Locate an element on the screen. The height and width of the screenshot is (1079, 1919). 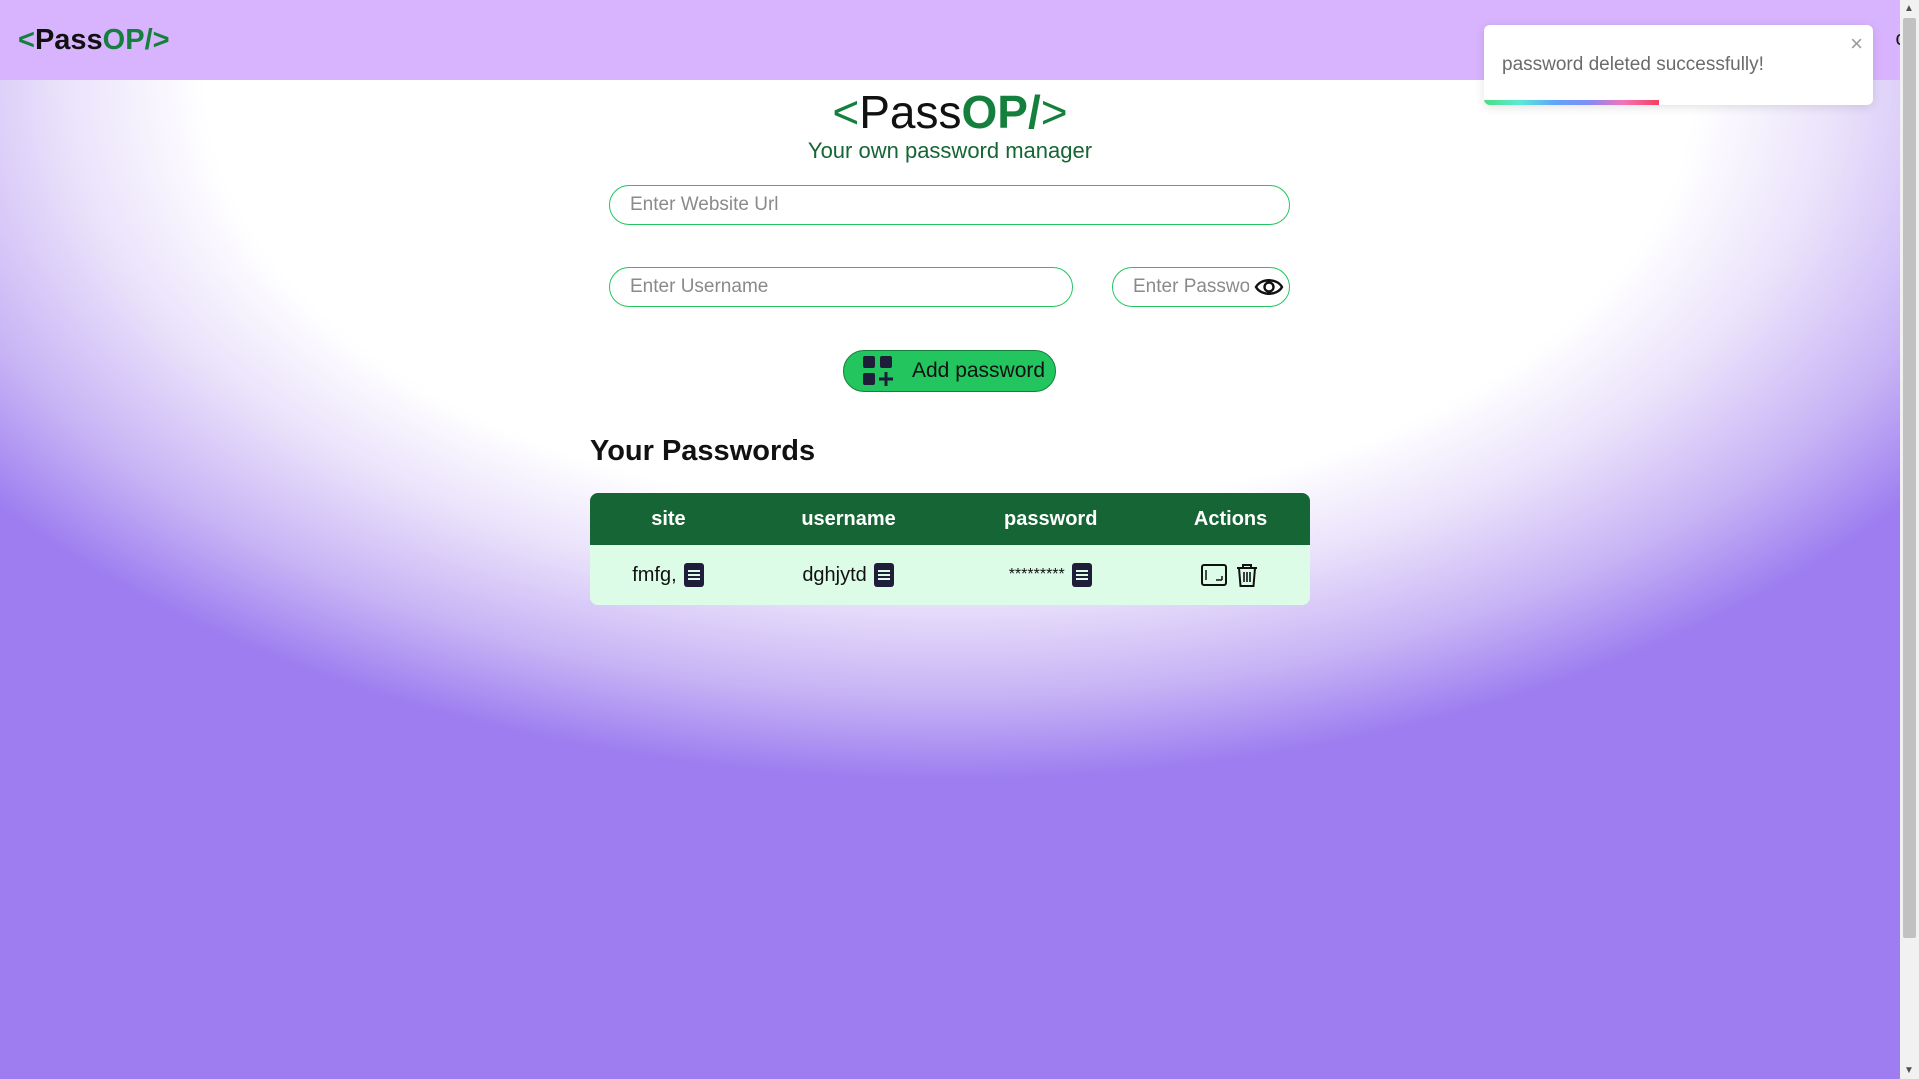
logo-bracket-open: < is located at coordinates (26, 39).